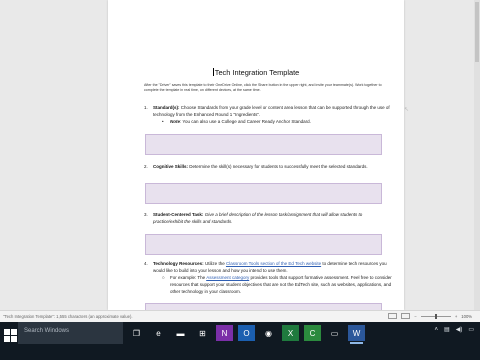 The image size is (480, 360). Describe the element at coordinates (158, 333) in the screenshot. I see `edge-icon: e` at that location.